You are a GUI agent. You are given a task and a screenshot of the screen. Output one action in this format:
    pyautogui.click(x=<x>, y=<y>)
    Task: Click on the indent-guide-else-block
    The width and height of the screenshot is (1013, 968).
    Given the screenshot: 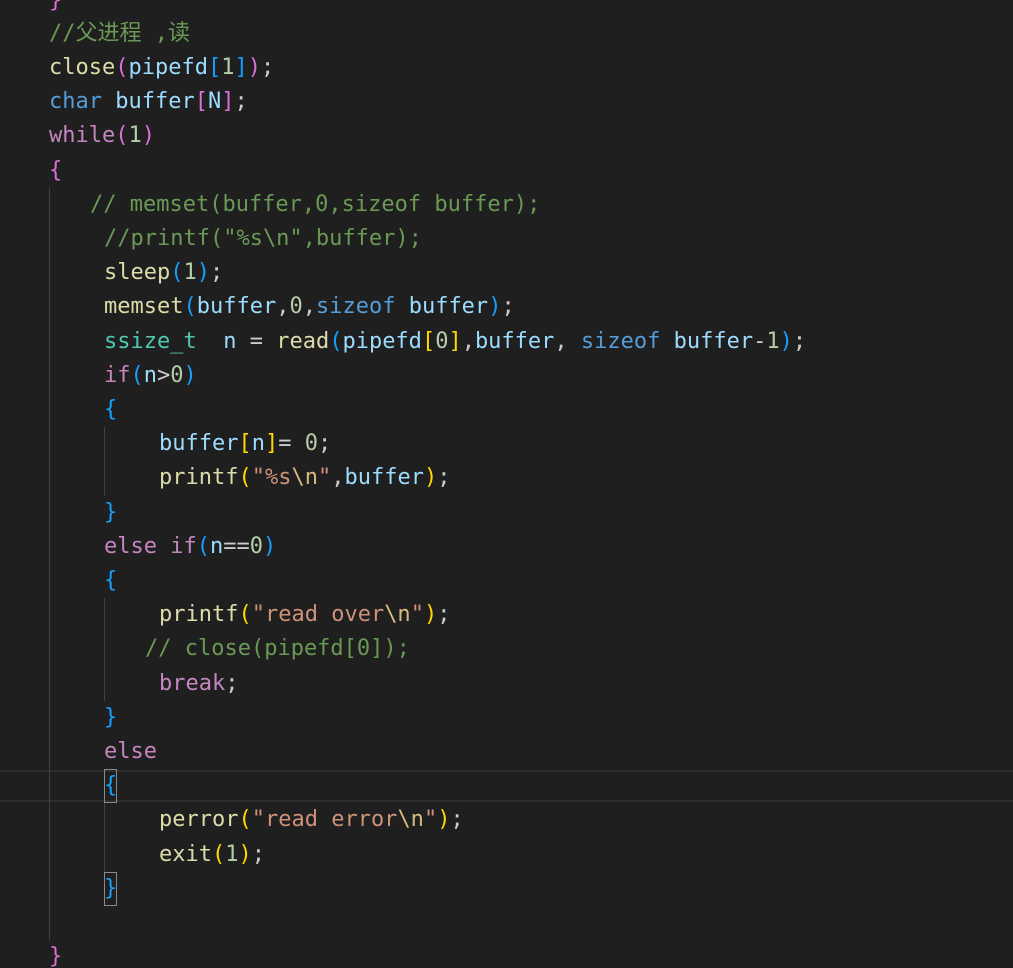 What is the action you would take?
    pyautogui.click(x=104, y=837)
    